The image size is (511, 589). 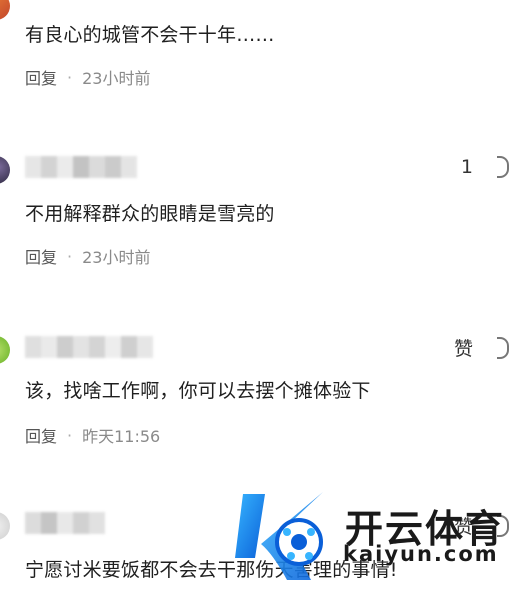 I want to click on brand-logo-icon, so click(x=279, y=536).